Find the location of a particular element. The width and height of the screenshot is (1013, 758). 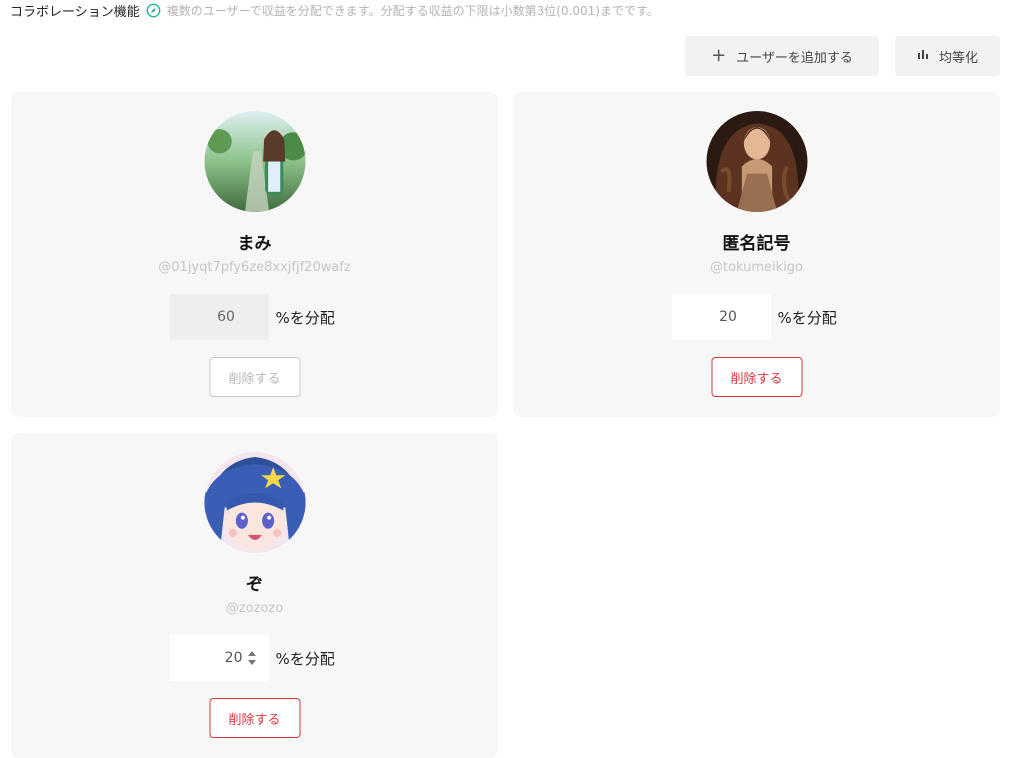

spinner-icon is located at coordinates (252, 658).